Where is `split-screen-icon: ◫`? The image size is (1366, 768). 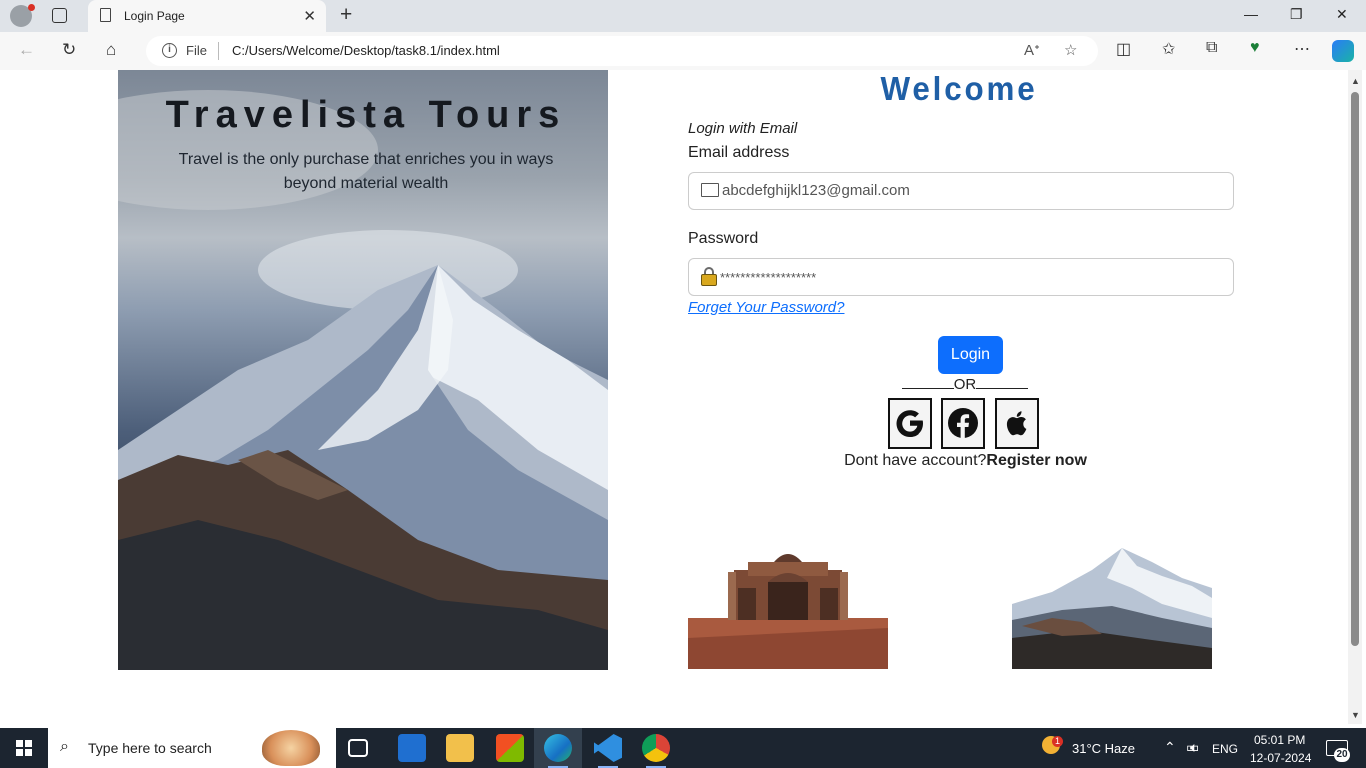
split-screen-icon: ◫ is located at coordinates (1123, 49).